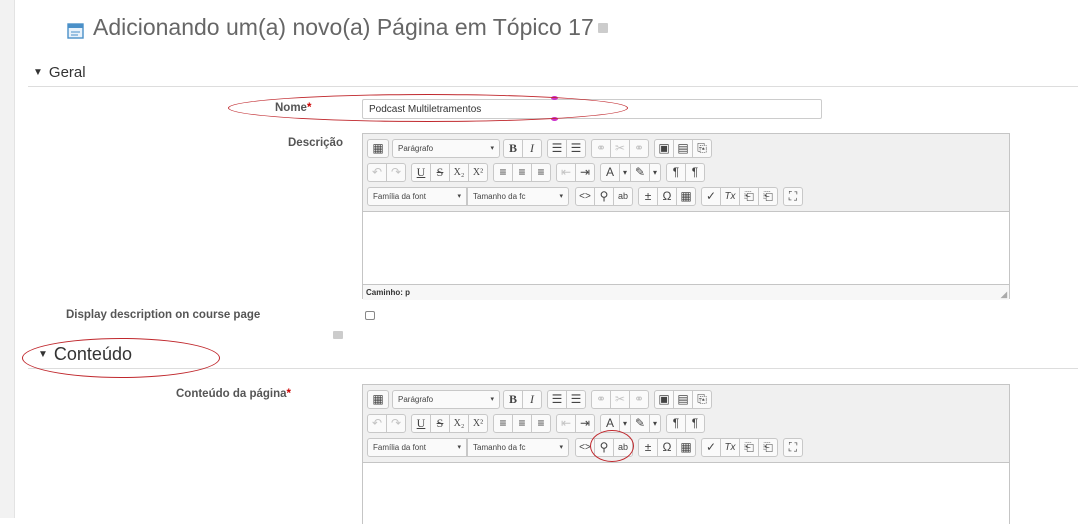  Describe the element at coordinates (1004, 294) in the screenshot. I see `resize-grip-icon: ◢` at that location.